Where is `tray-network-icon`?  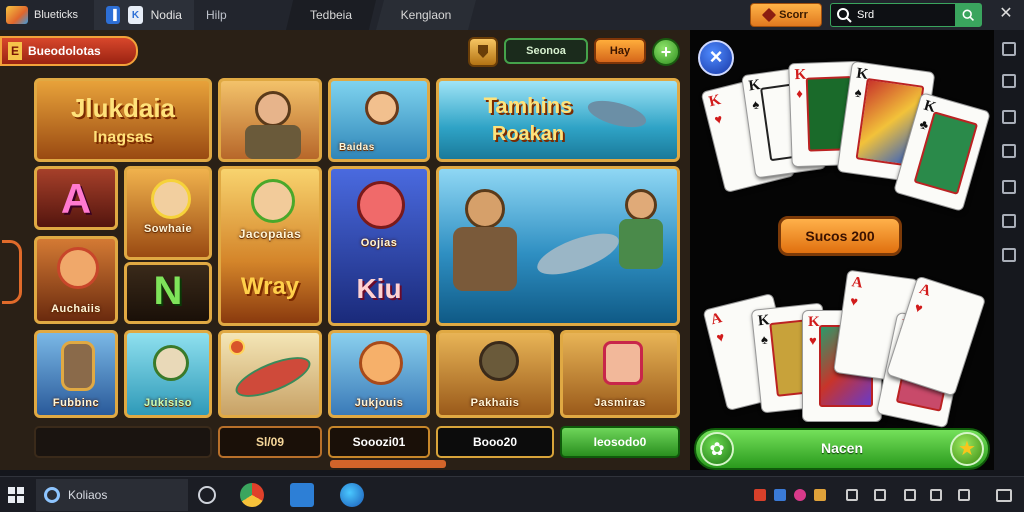
tray-network-icon is located at coordinates (852, 495).